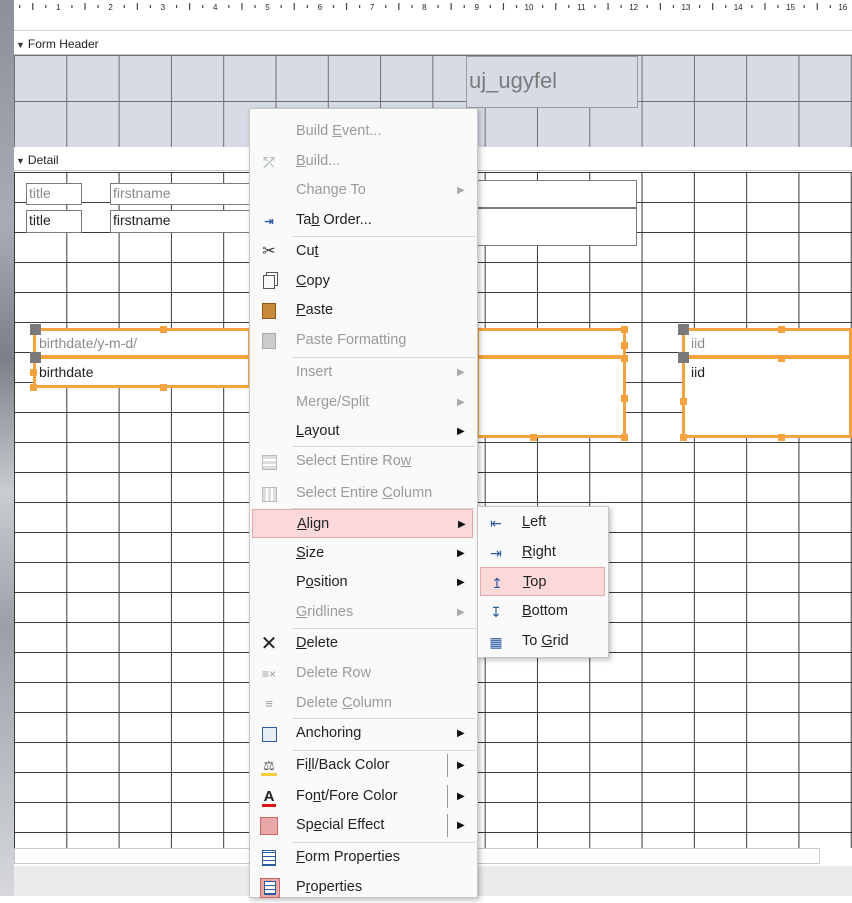 Image resolution: width=852 pixels, height=903 pixels. I want to click on hidden-textbox-control, so click(556, 227).